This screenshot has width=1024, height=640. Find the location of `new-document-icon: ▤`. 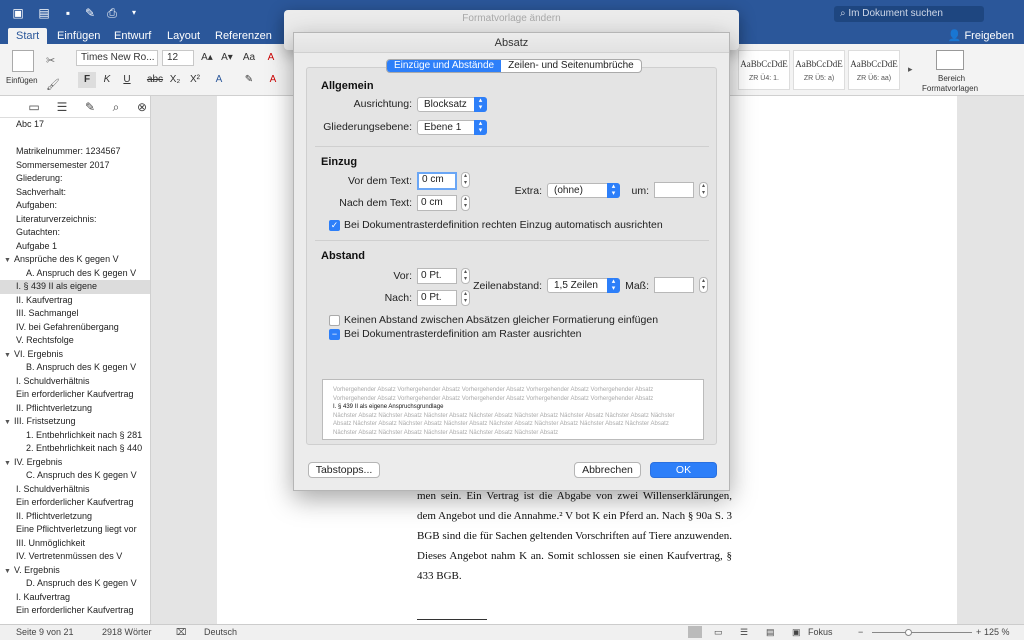

new-document-icon: ▤ is located at coordinates (44, 13).